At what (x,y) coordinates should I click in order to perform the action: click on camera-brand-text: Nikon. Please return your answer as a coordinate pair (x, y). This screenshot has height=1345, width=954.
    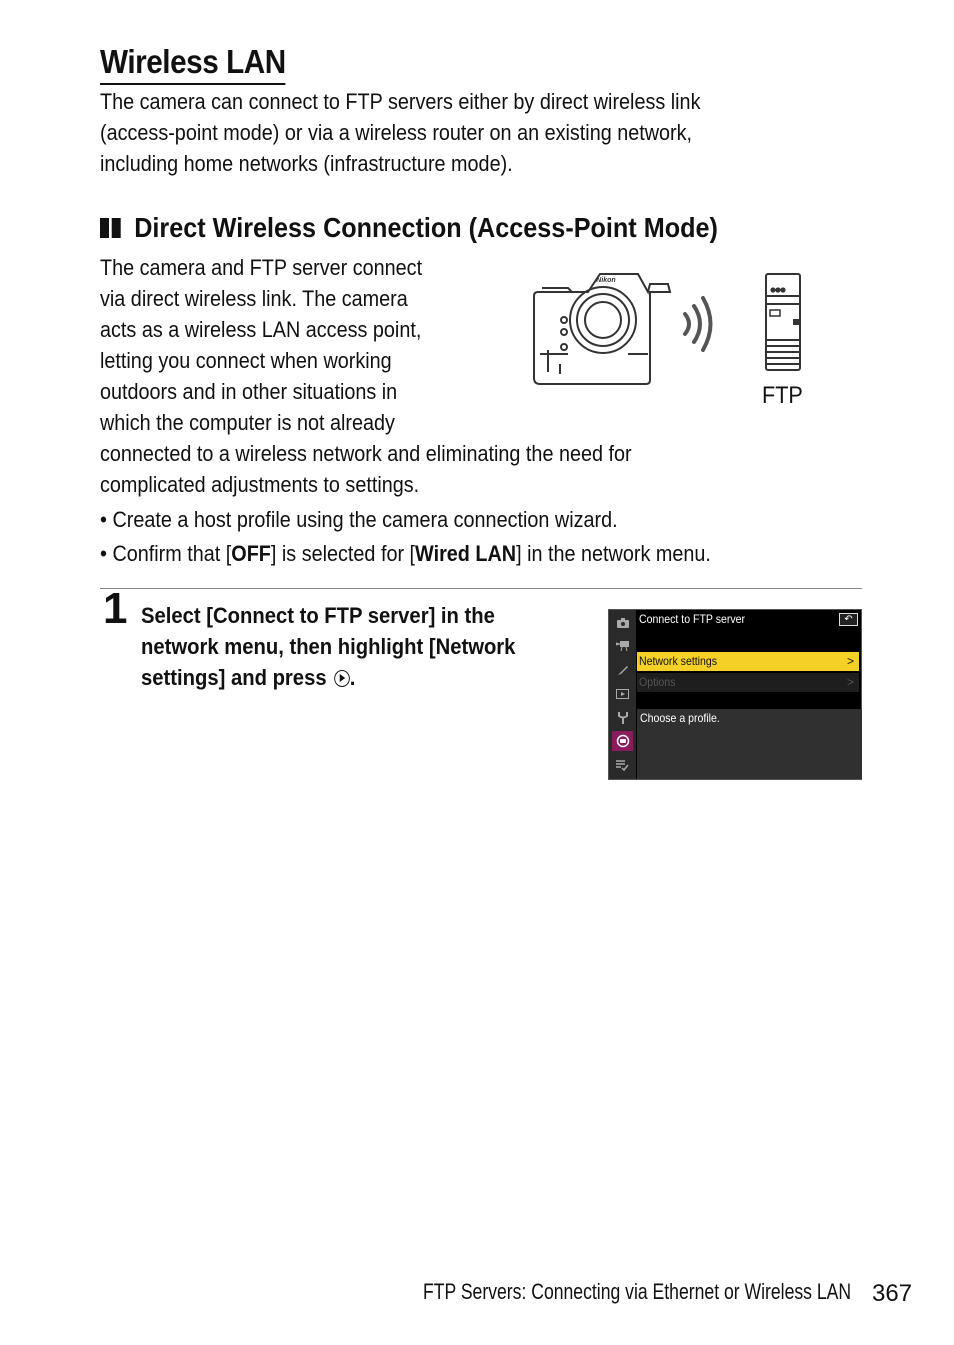
    Looking at the image, I should click on (605, 280).